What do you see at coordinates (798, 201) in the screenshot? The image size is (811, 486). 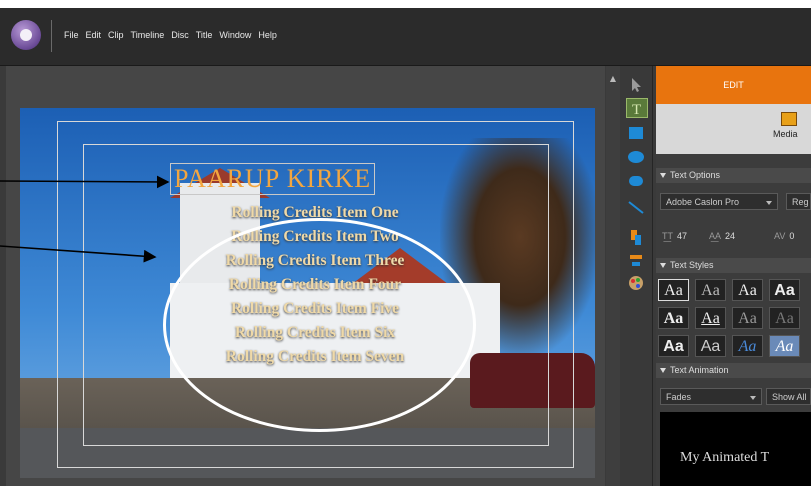 I see `font-style-dropdown: Reg` at bounding box center [798, 201].